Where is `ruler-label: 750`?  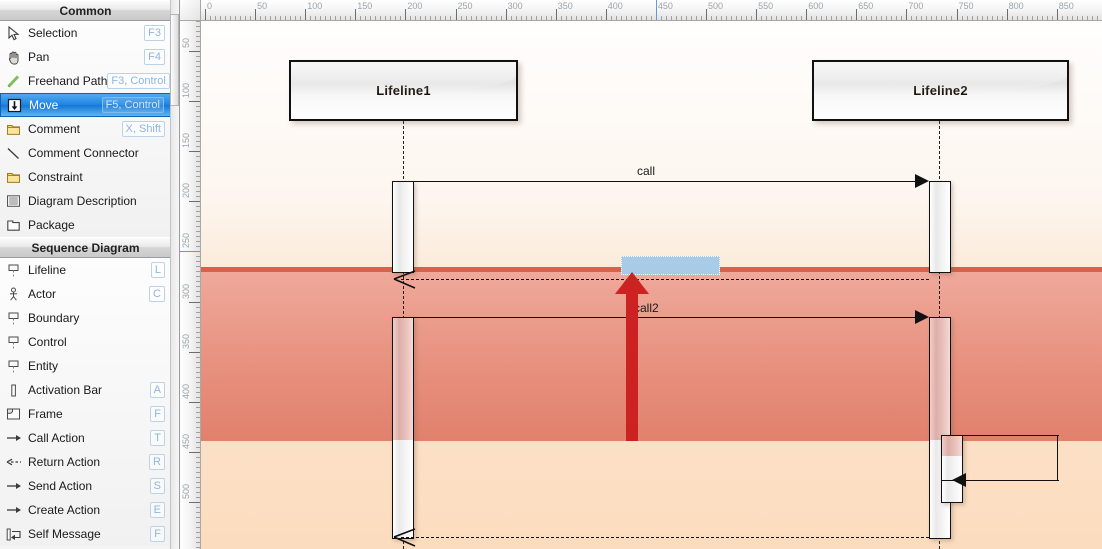
ruler-label: 750 is located at coordinates (966, 6).